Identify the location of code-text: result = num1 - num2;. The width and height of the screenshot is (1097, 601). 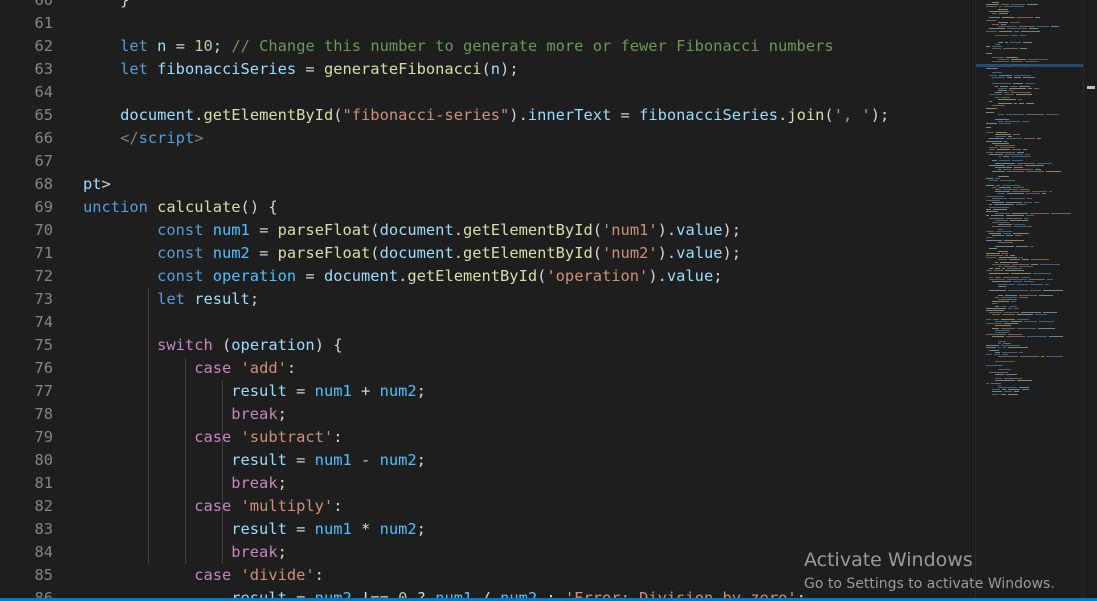
(254, 460).